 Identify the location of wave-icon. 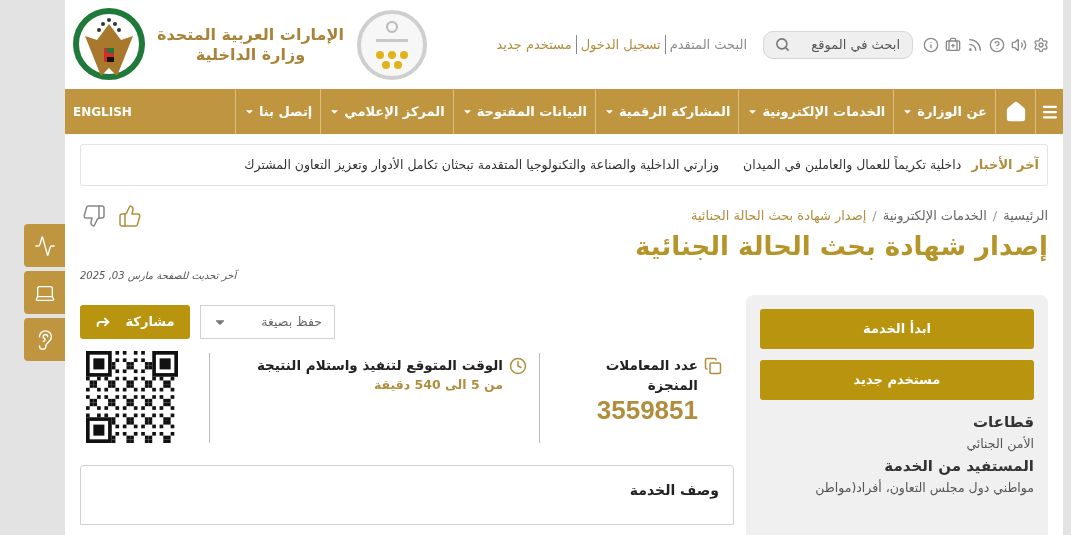
(44, 245).